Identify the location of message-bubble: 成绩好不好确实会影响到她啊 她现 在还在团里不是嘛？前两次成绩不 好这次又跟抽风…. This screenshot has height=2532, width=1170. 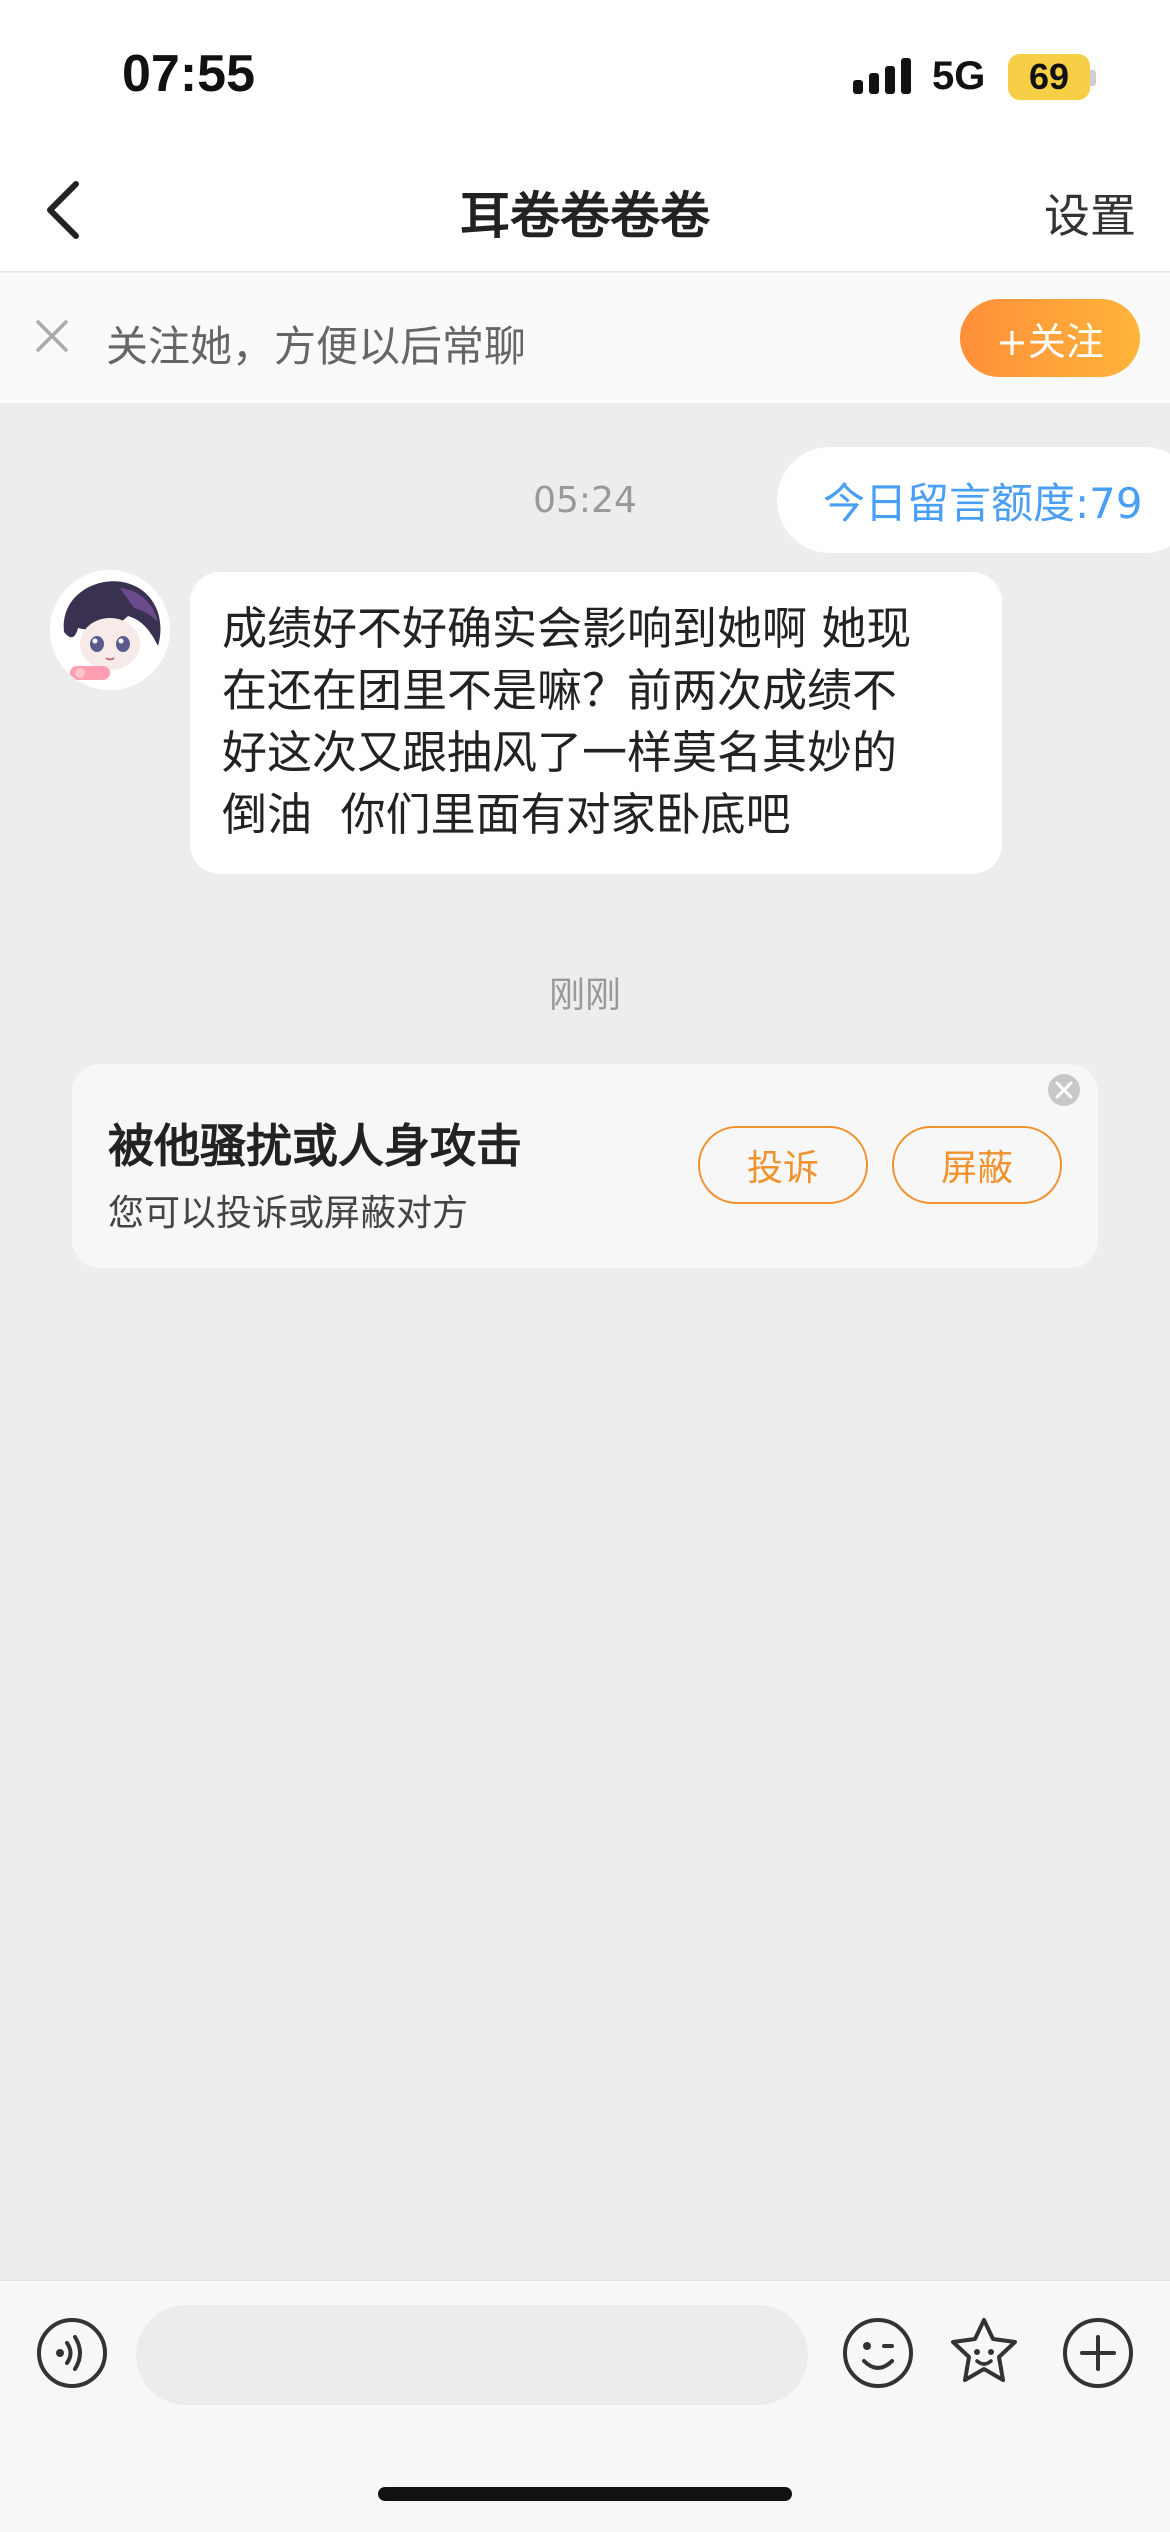
(596, 723).